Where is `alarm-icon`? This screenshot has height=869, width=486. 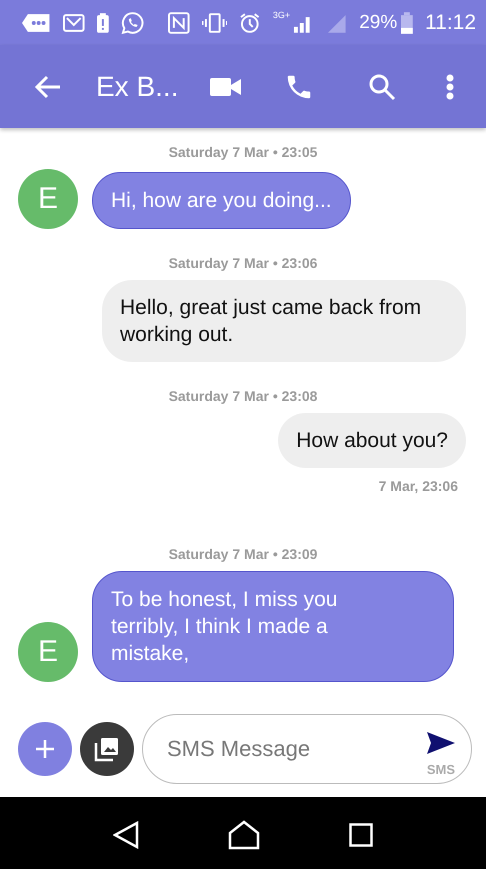
alarm-icon is located at coordinates (250, 23).